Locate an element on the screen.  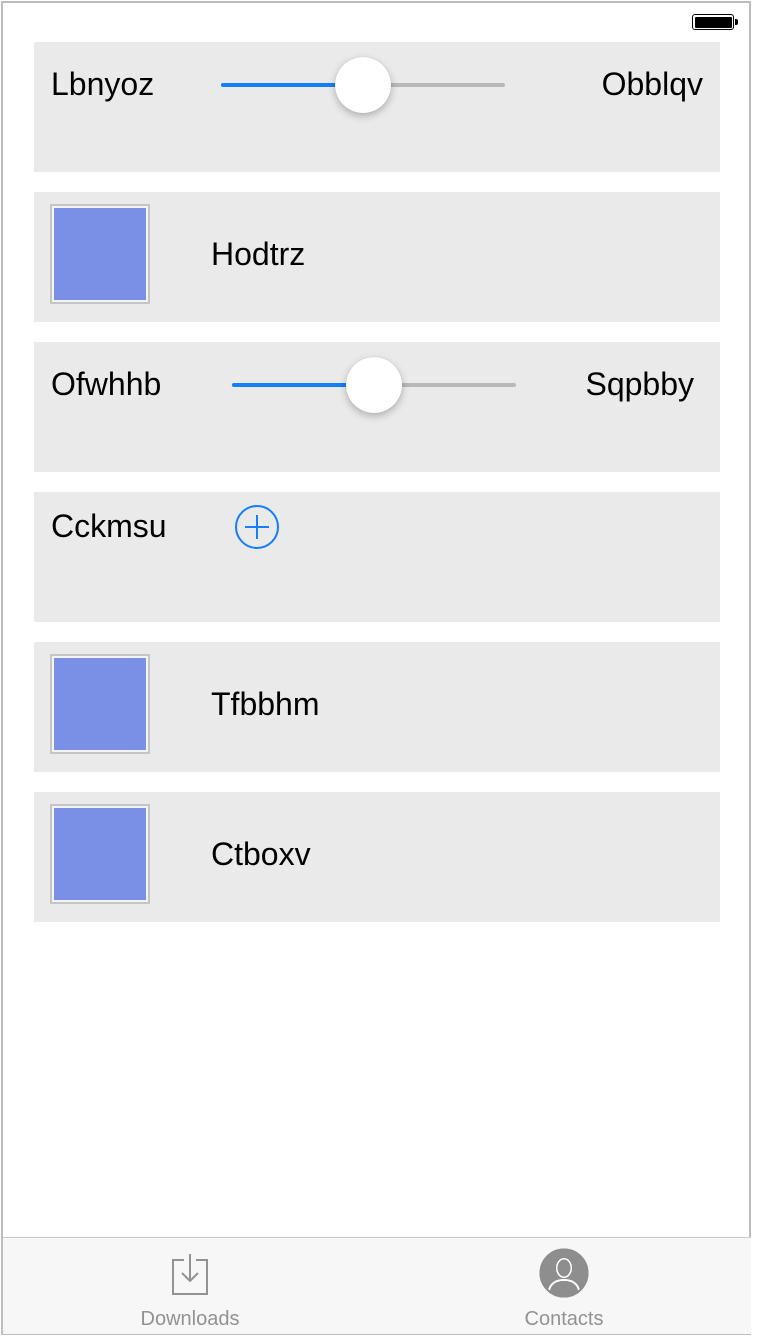
add-circle-icon is located at coordinates (257, 527).